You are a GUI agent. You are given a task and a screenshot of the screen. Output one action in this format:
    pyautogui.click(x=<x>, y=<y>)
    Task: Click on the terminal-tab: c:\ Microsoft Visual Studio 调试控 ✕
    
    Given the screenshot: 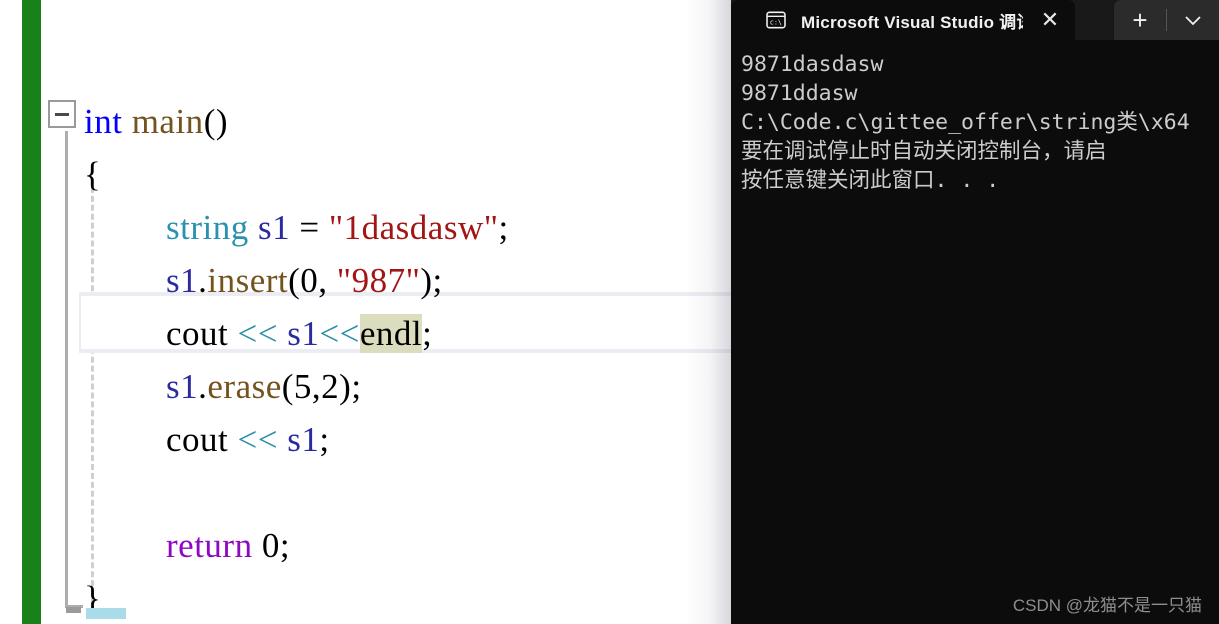 What is the action you would take?
    pyautogui.click(x=903, y=20)
    